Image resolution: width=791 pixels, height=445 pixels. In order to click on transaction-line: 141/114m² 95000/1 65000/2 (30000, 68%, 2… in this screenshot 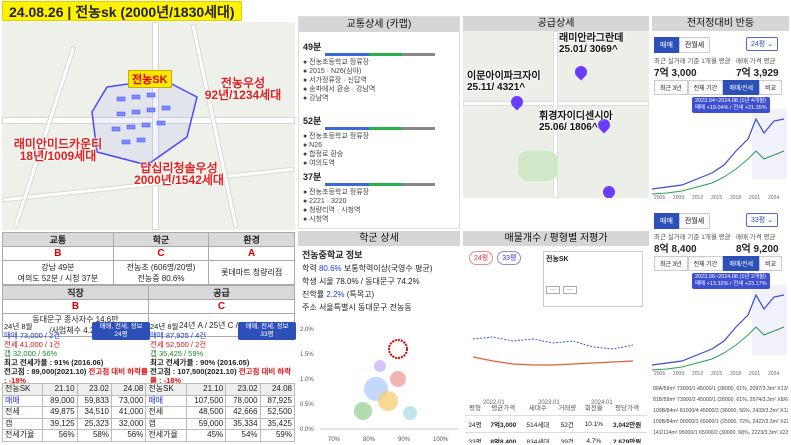, I will do `click(720, 433)`.